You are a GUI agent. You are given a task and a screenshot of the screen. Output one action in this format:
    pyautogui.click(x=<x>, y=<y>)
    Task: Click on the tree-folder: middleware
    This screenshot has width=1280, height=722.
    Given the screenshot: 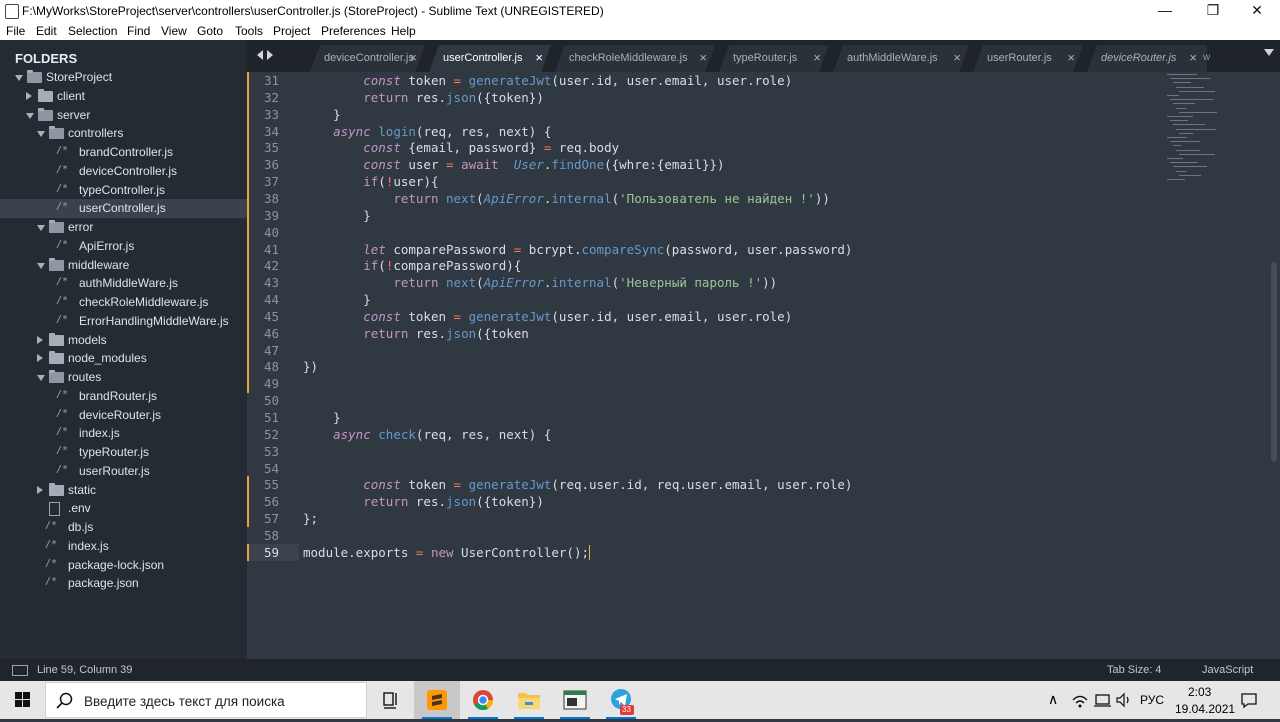 What is the action you would take?
    pyautogui.click(x=123, y=265)
    